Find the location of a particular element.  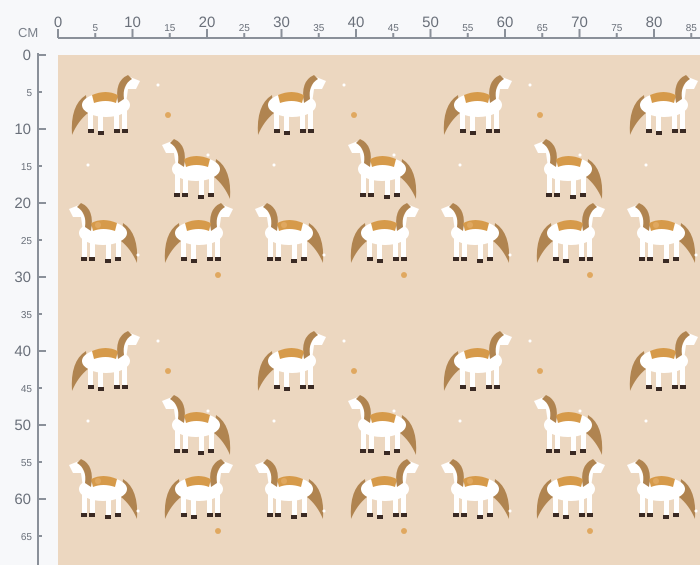

ruler-label: 85 is located at coordinates (691, 28).